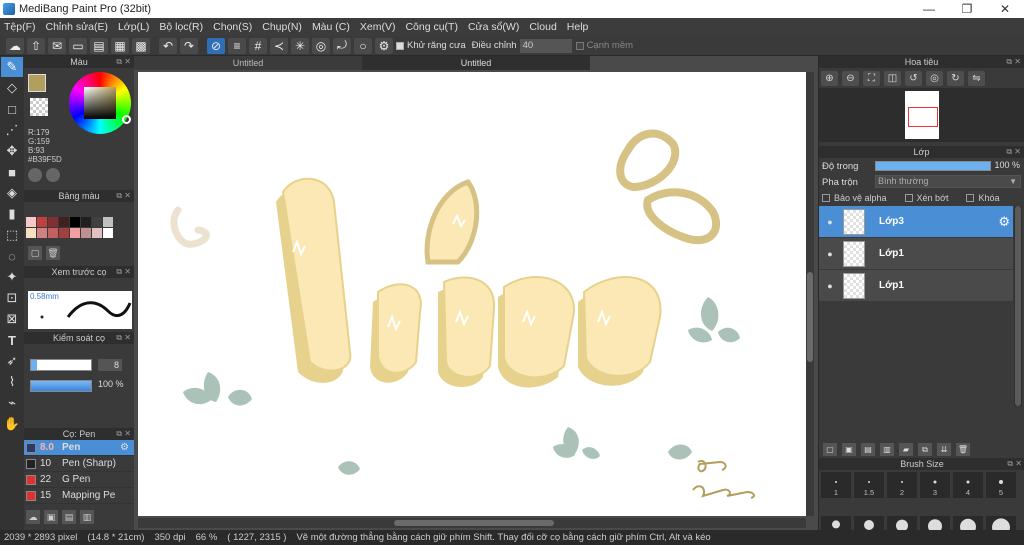 Image resolution: width=1024 pixels, height=545 pixels. I want to click on fill-rect-tool-icon: ■, so click(12, 172).